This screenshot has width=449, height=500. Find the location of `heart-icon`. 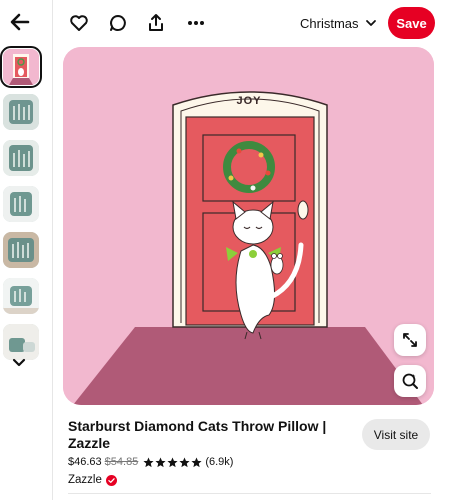

heart-icon is located at coordinates (79, 23).